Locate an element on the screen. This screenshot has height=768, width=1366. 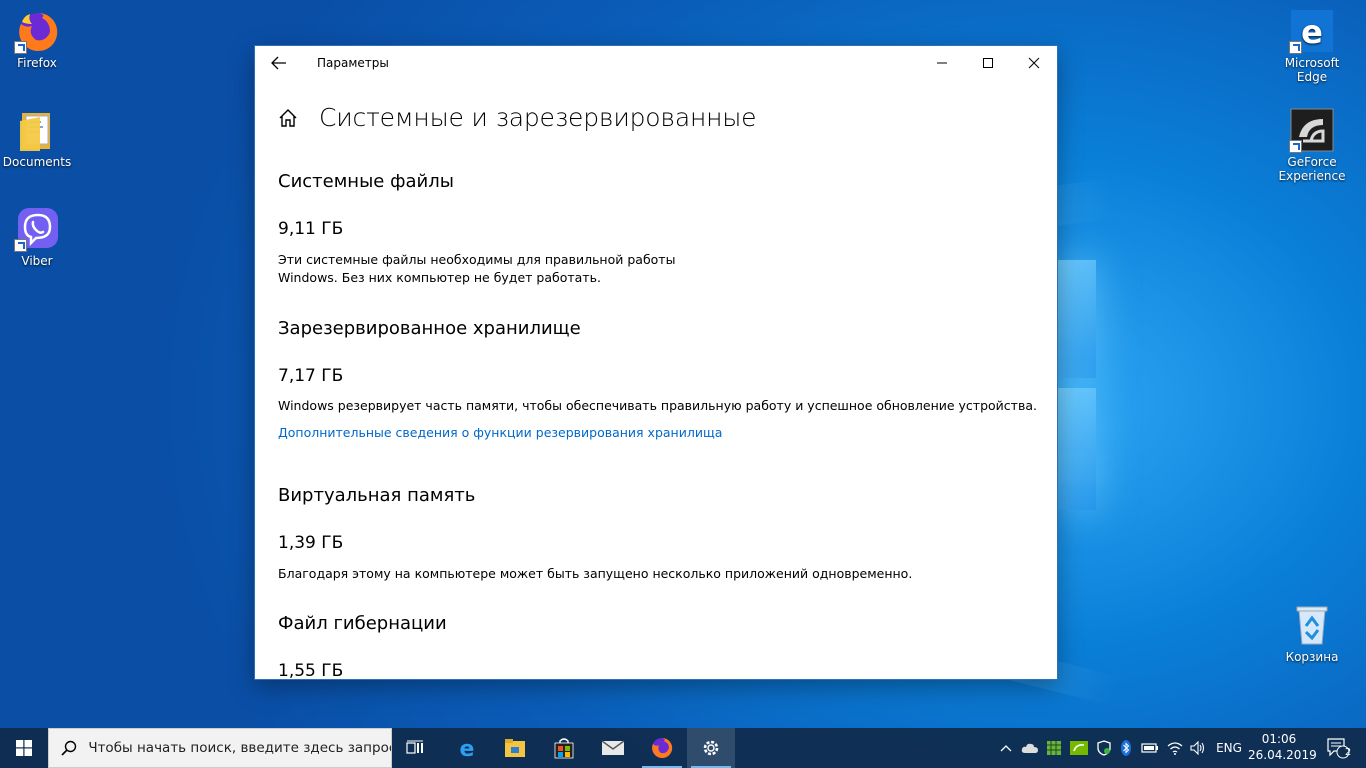
taskbar-mail is located at coordinates (613, 748).